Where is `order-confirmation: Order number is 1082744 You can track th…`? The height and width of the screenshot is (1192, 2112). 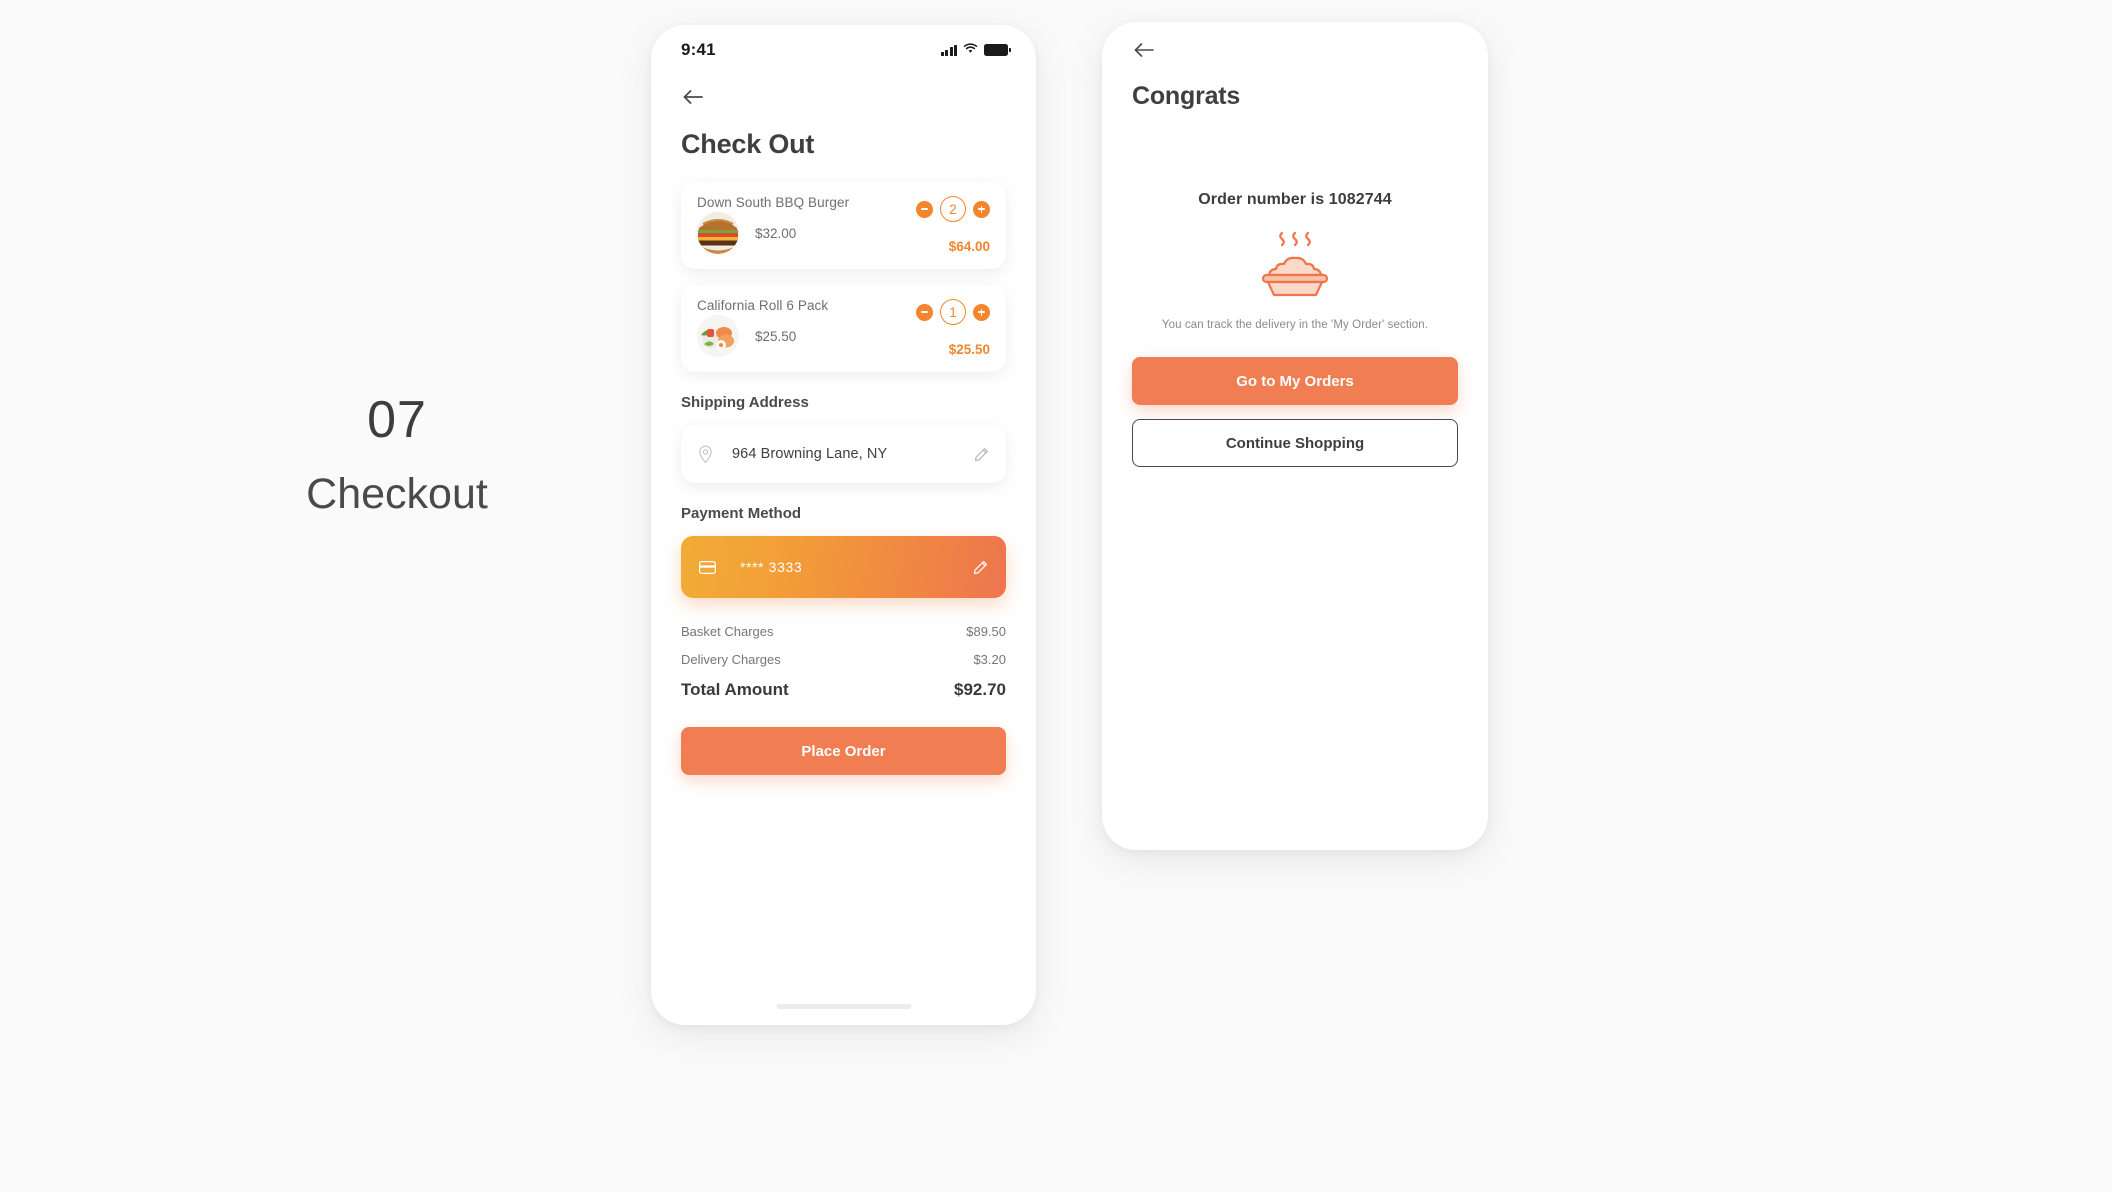
order-confirmation: Order number is 1082744 You can track th… is located at coordinates (1295, 329).